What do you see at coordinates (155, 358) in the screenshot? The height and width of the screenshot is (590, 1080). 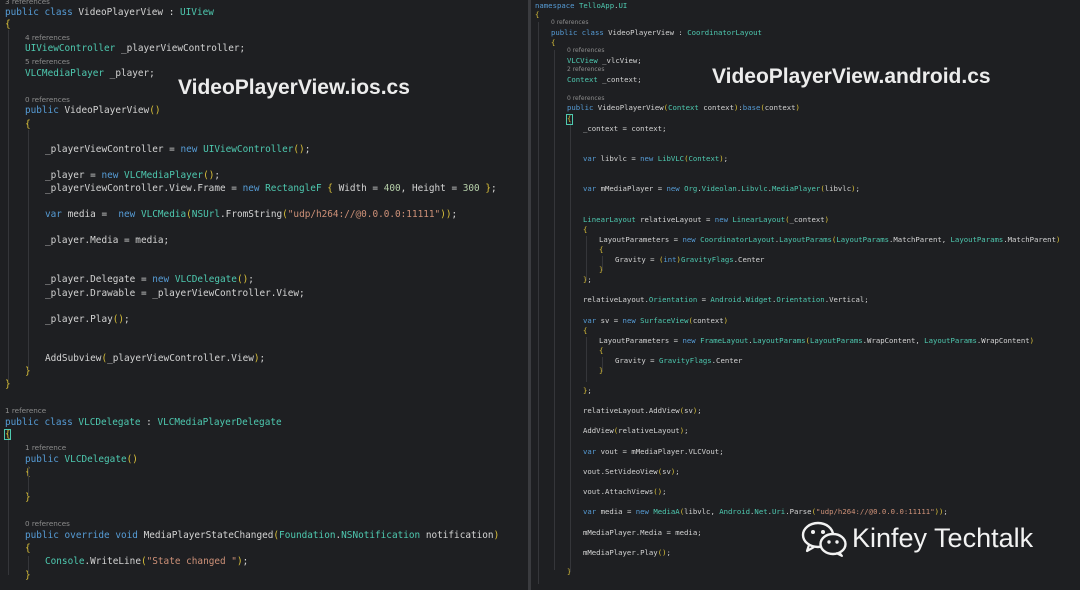 I see `code-line: AddSubview(_playerViewController.View);` at bounding box center [155, 358].